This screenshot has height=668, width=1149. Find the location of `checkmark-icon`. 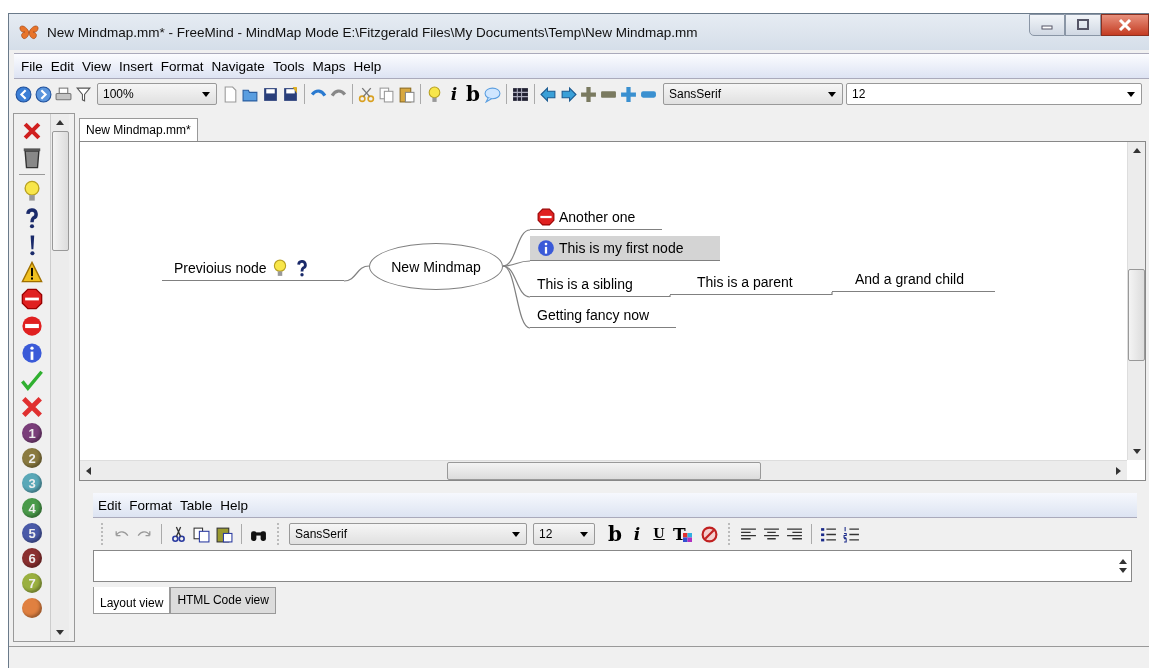

checkmark-icon is located at coordinates (32, 380).